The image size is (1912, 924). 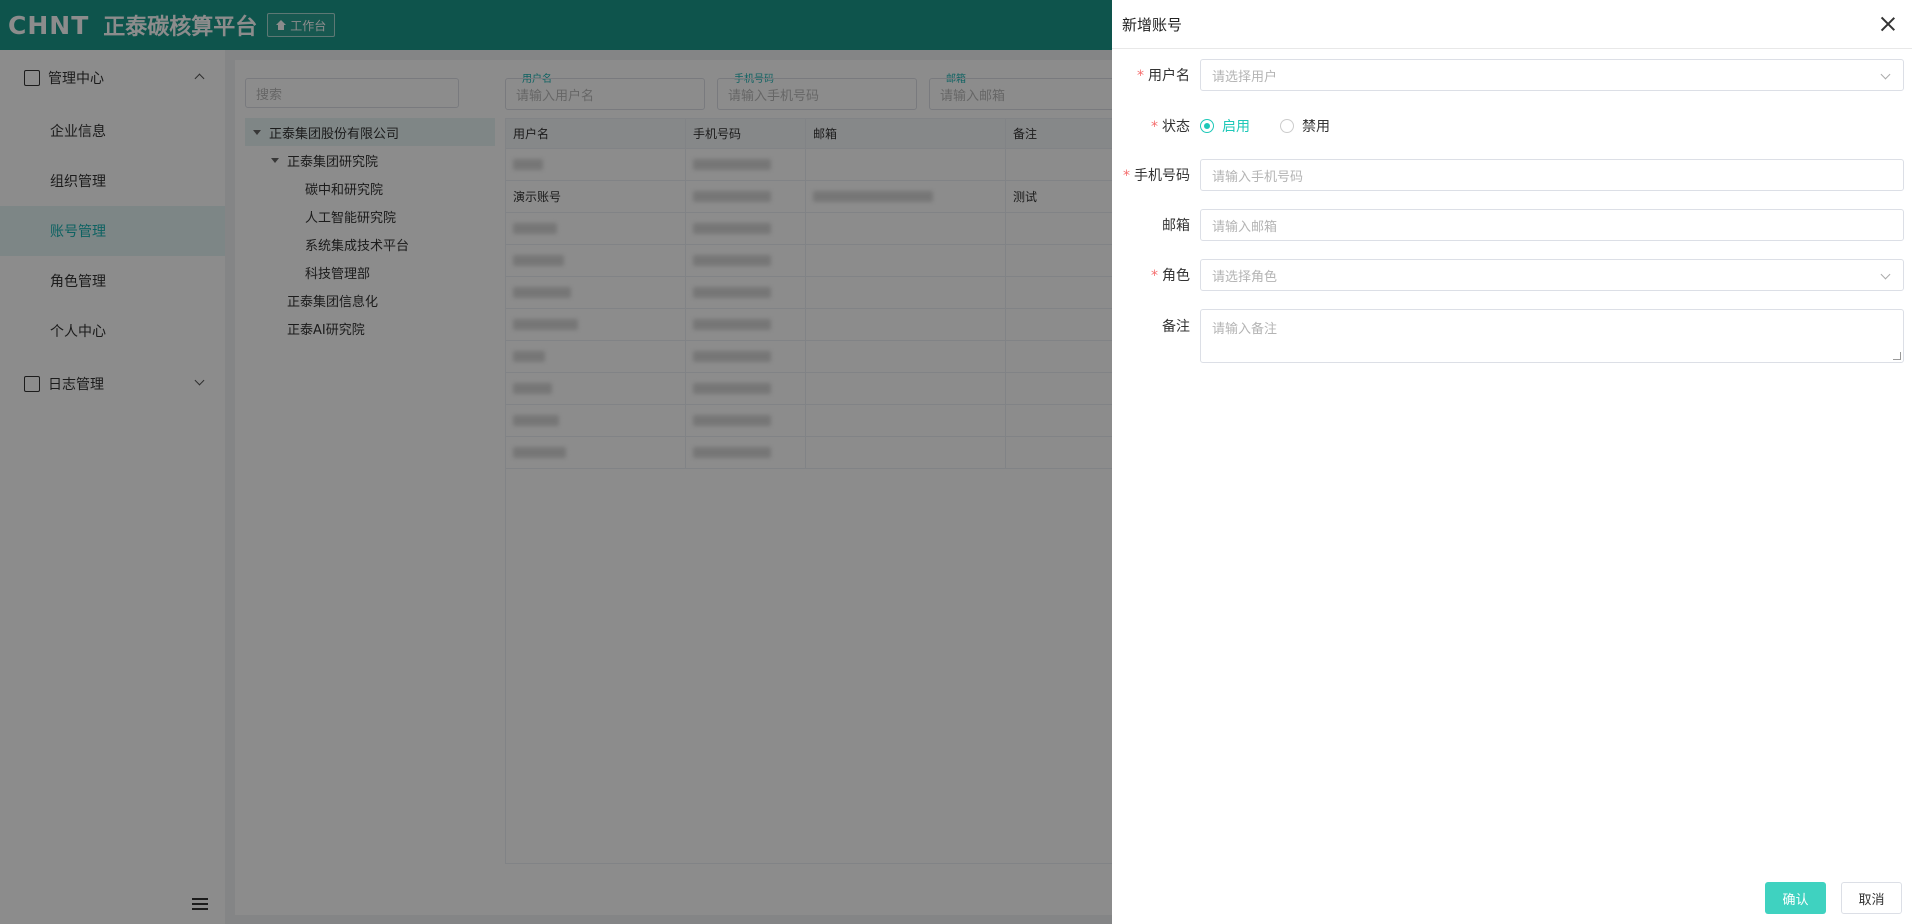 What do you see at coordinates (1795, 898) in the screenshot?
I see `confirm-button: 确认` at bounding box center [1795, 898].